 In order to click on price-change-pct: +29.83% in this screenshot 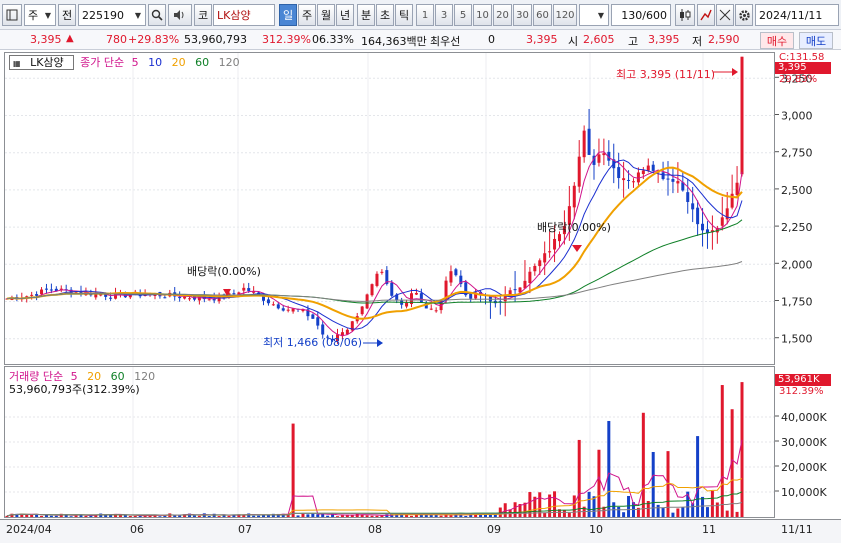, I will do `click(154, 39)`.